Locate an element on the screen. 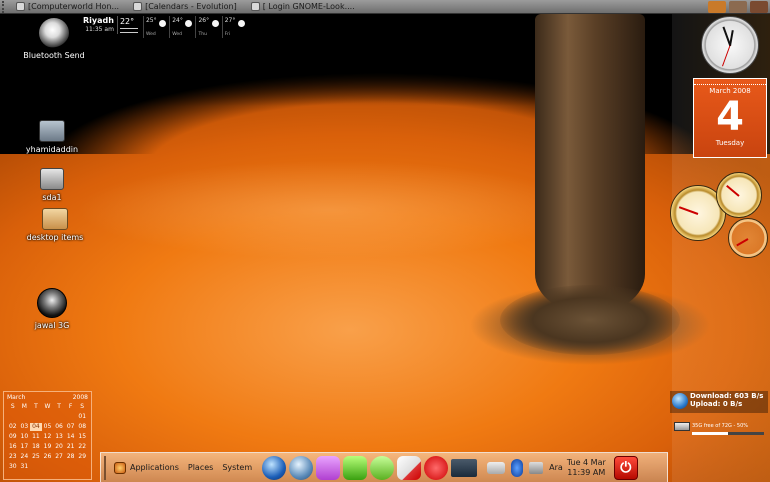 This screenshot has width=770, height=482. desktop-icon-desktop-items: desktop items is located at coordinates (55, 223).